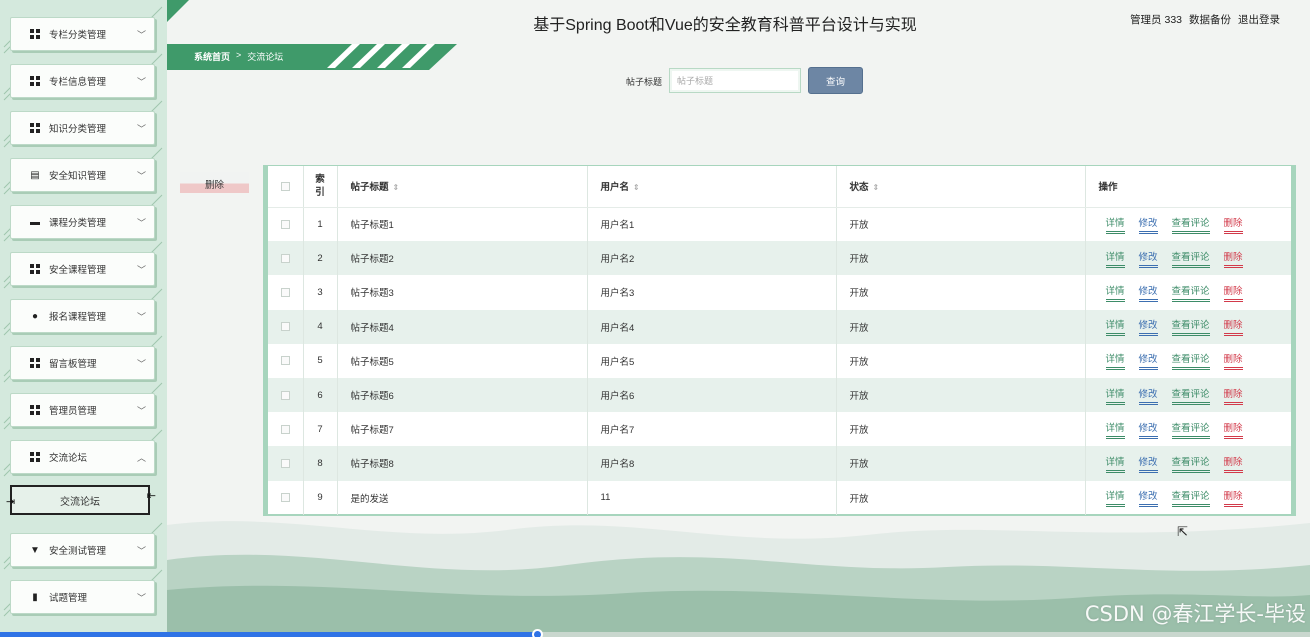 The image size is (1310, 637). Describe the element at coordinates (961, 258) in the screenshot. I see `row-status: 开放` at that location.